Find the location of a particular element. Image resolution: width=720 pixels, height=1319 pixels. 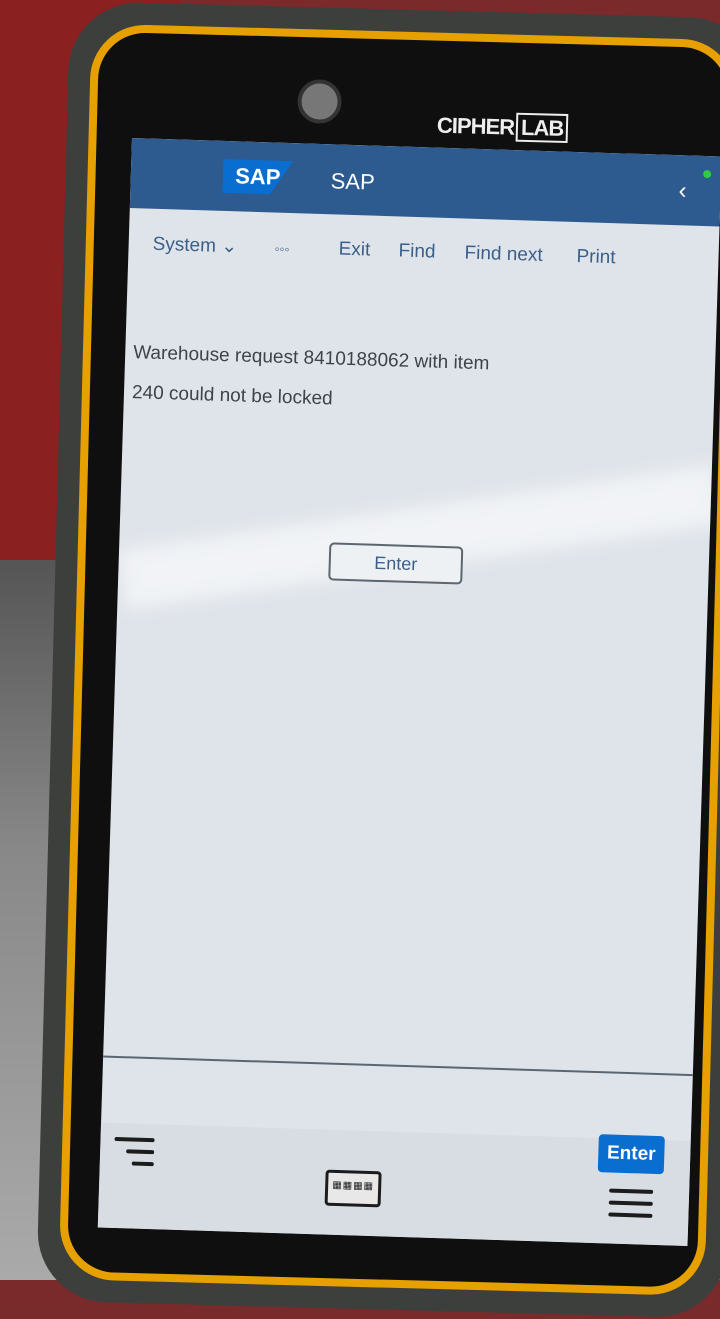

system-label: System is located at coordinates (184, 245).